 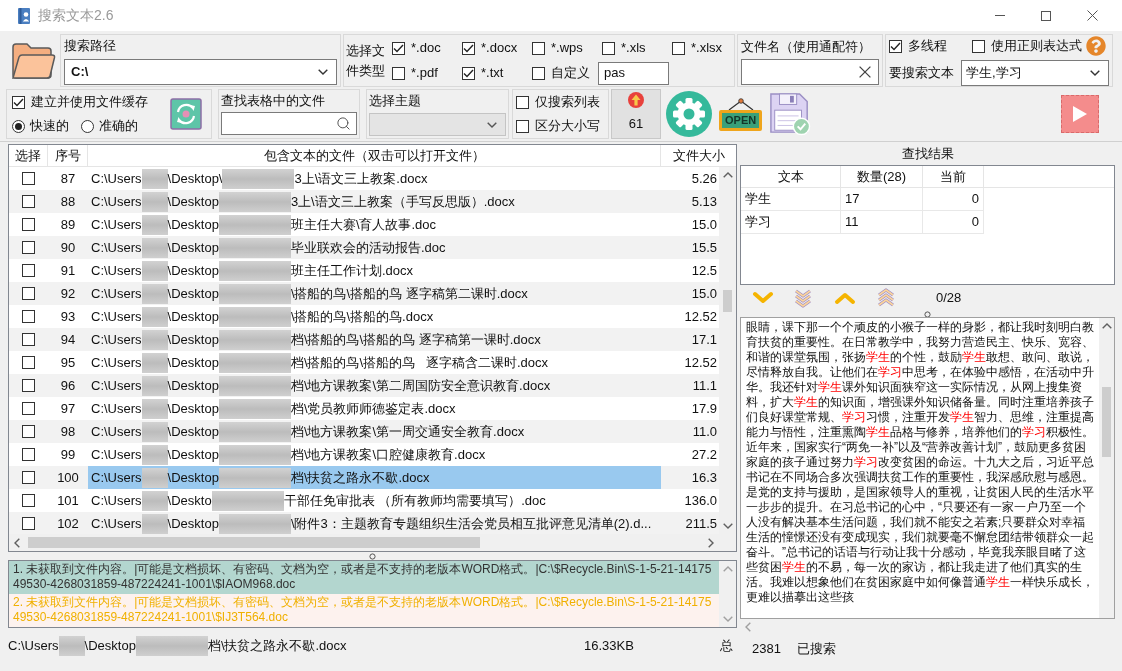 I want to click on file-path-text: 档\地方课教案\口腔健康教育.docx, so click(x=388, y=454).